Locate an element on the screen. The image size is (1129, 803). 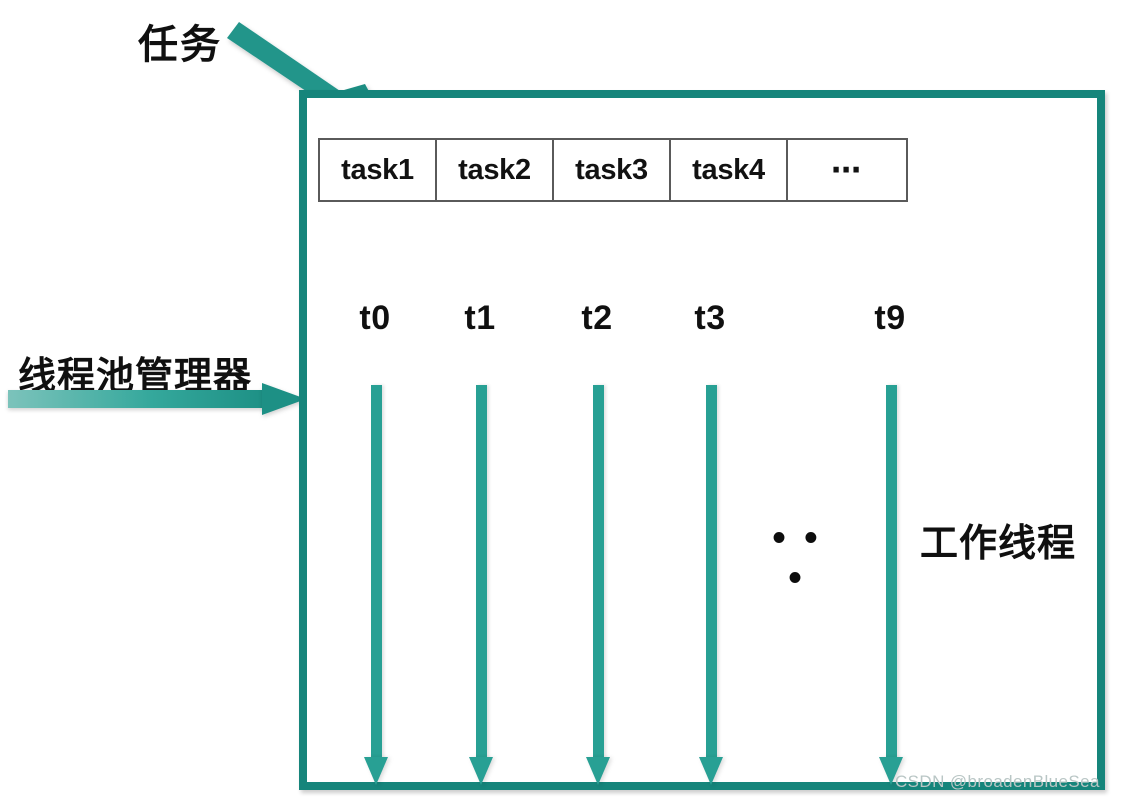
thread-label-t2: t2 is located at coordinates (597, 318).